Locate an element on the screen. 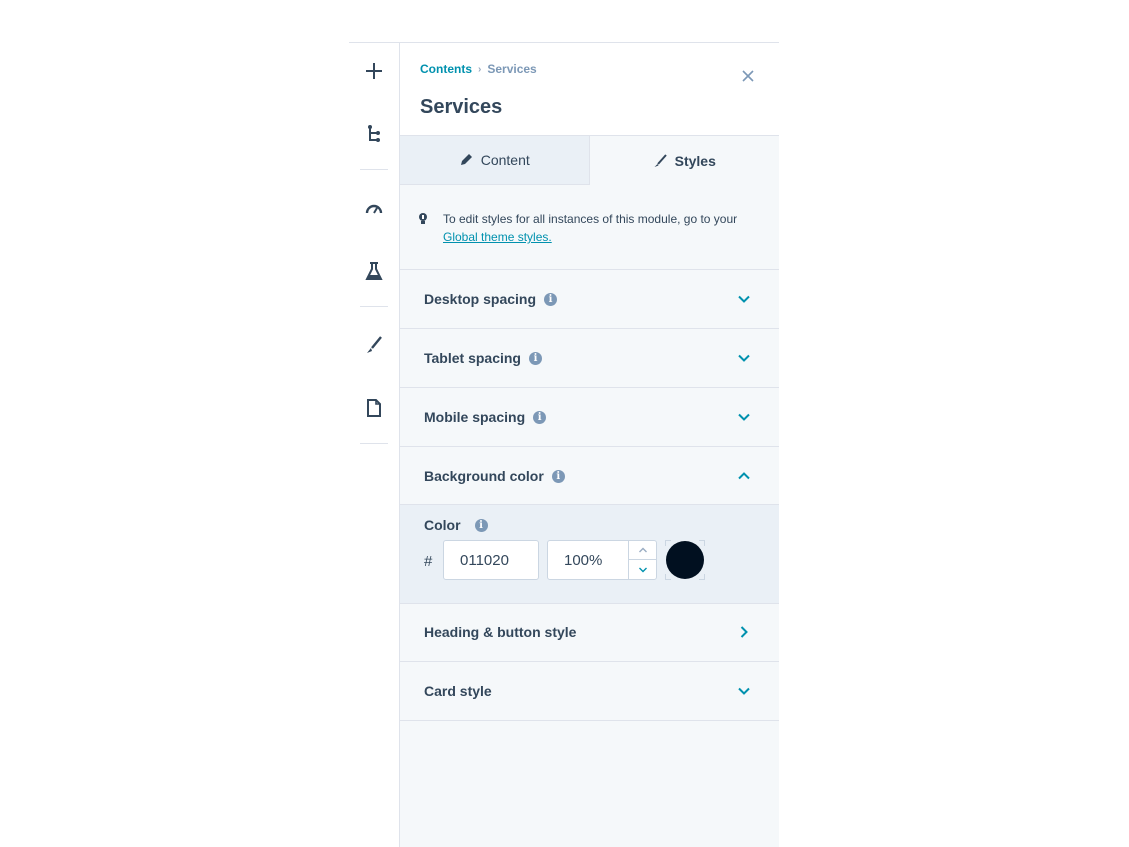 The height and width of the screenshot is (847, 1129). lightbulb-icon is located at coordinates (423, 218).